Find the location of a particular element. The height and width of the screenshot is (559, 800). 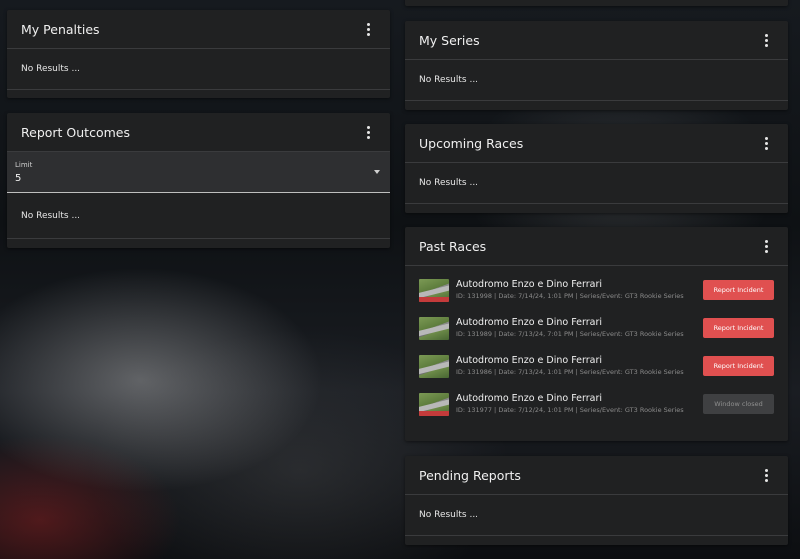

limit-select: Limit 5 is located at coordinates (198, 172).